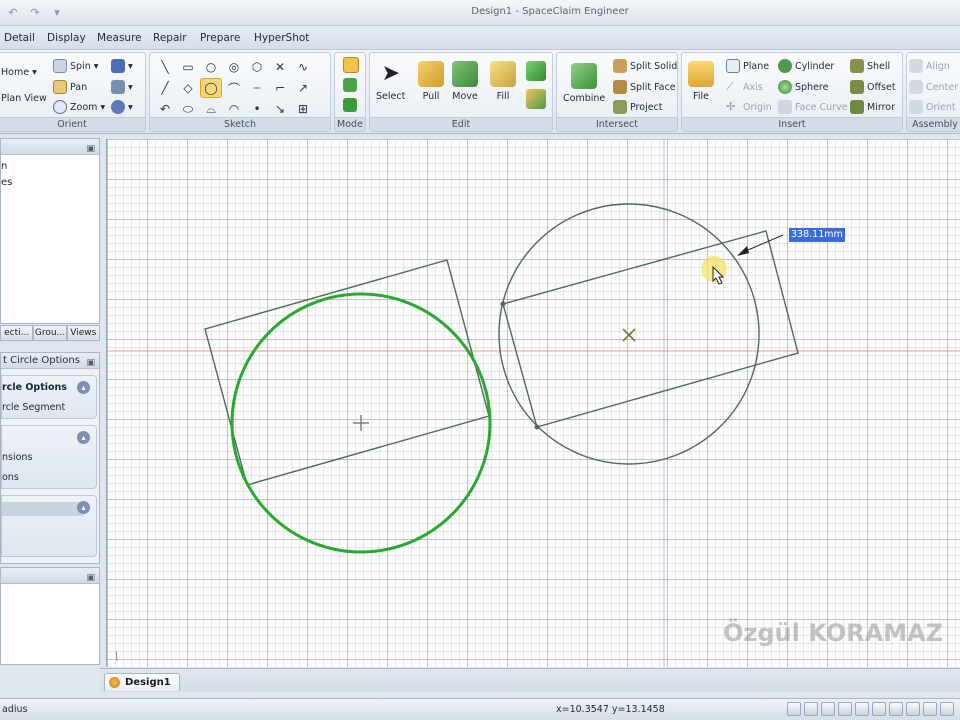 This screenshot has height=720, width=960. Describe the element at coordinates (646, 107) in the screenshot. I see `project-label: Project` at that location.